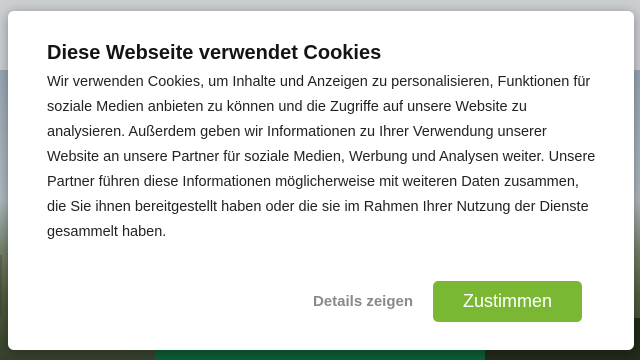  I want to click on cookie-dialog-title: Diese Webseite verwendet Cookies, so click(214, 53).